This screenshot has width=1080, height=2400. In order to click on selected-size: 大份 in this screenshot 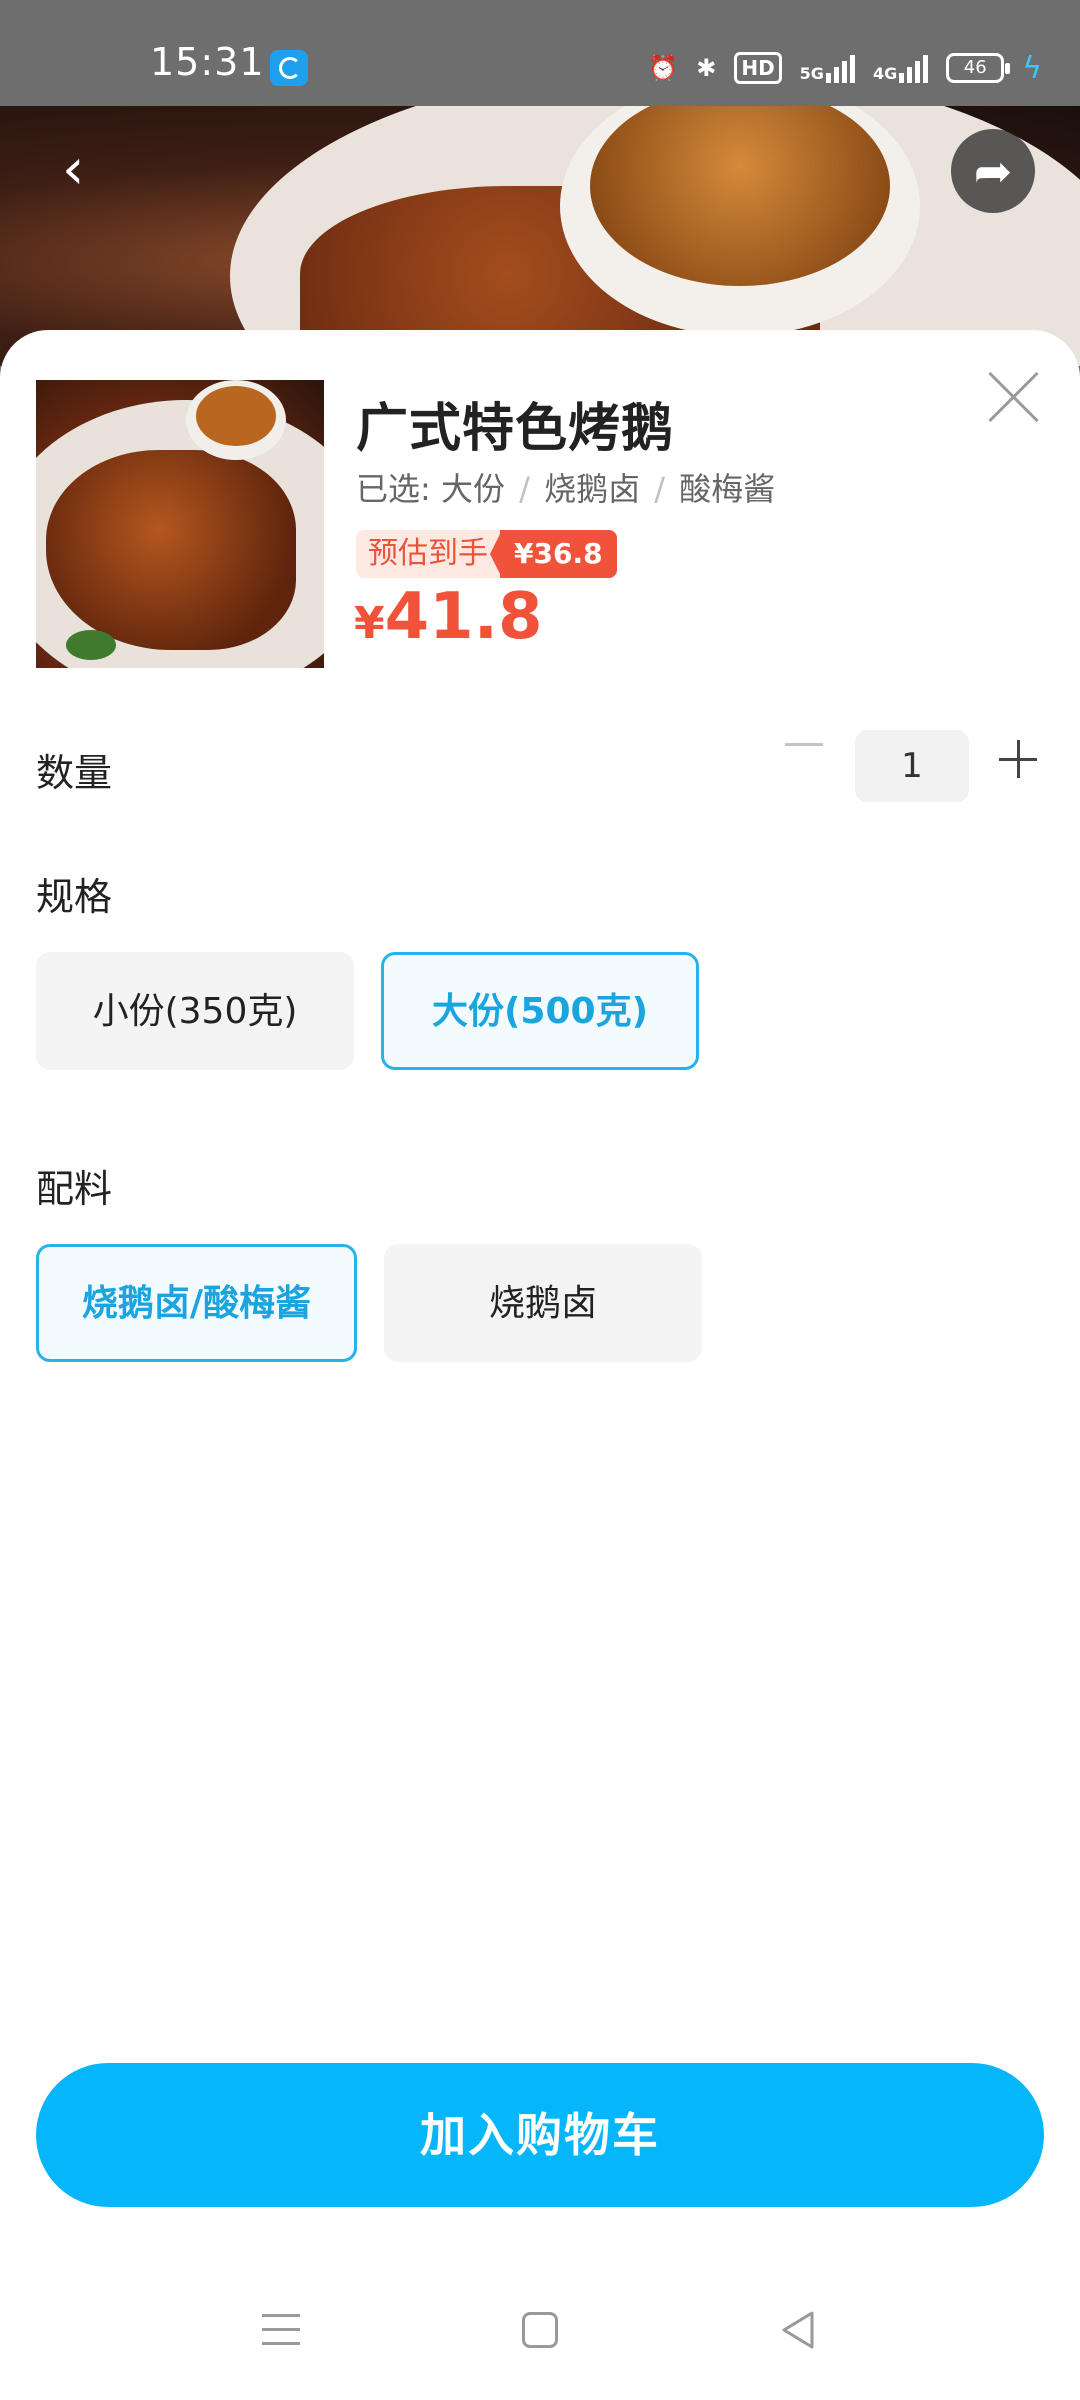, I will do `click(472, 489)`.